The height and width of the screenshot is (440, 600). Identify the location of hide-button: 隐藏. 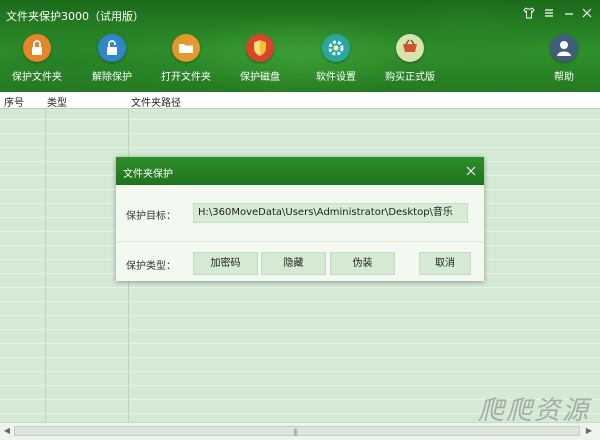
(293, 263).